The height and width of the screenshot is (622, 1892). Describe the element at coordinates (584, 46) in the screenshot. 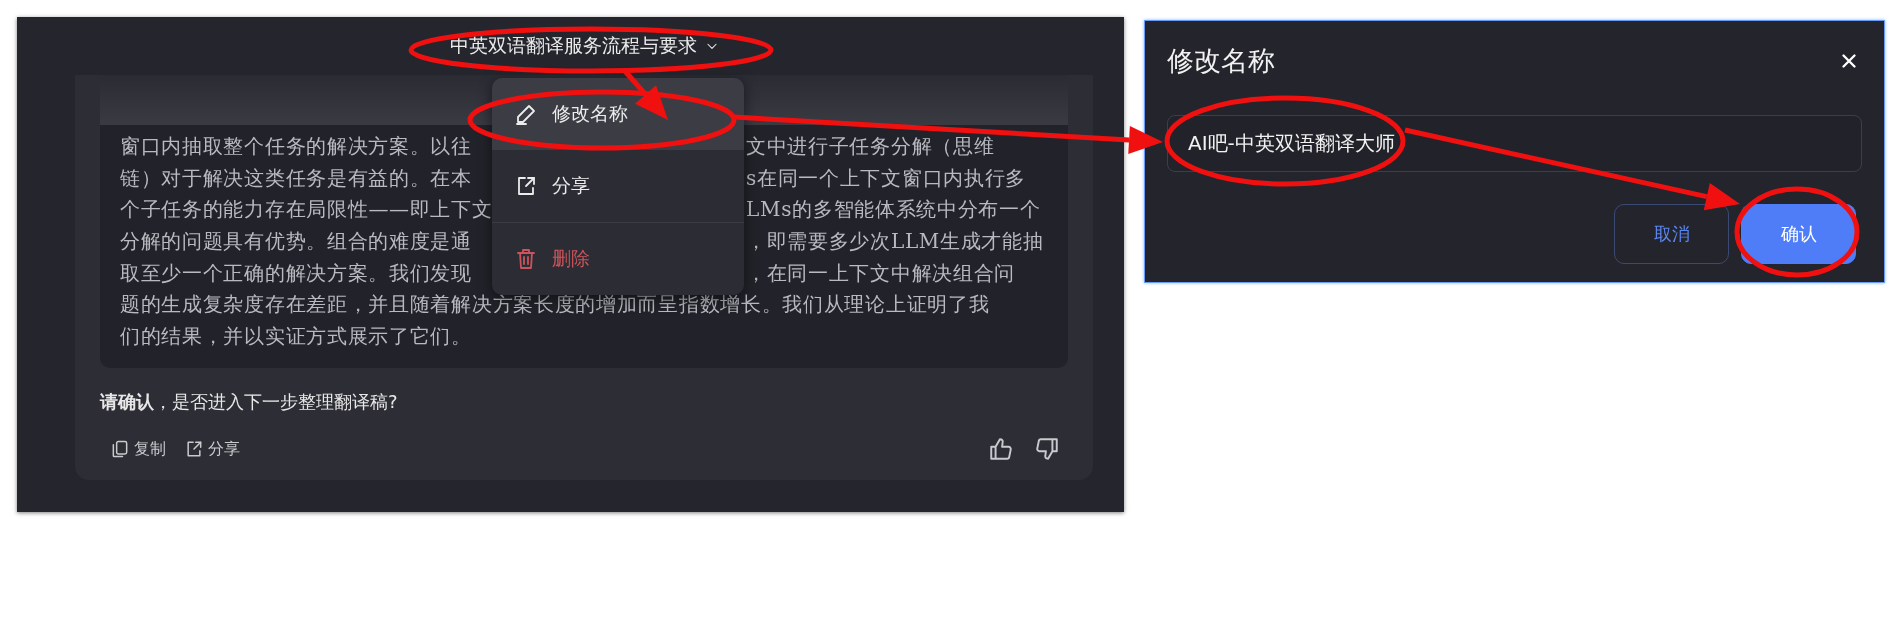

I see `chat-title: 中英双语翻译服务流程与要求` at that location.